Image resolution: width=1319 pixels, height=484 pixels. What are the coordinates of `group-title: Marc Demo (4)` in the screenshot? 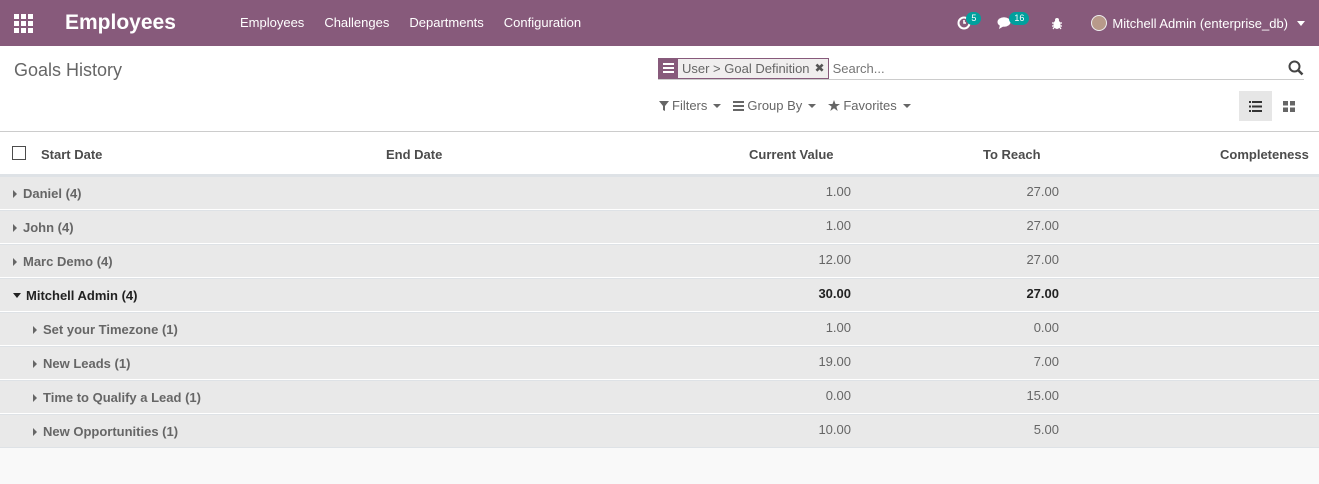 It's located at (68, 261).